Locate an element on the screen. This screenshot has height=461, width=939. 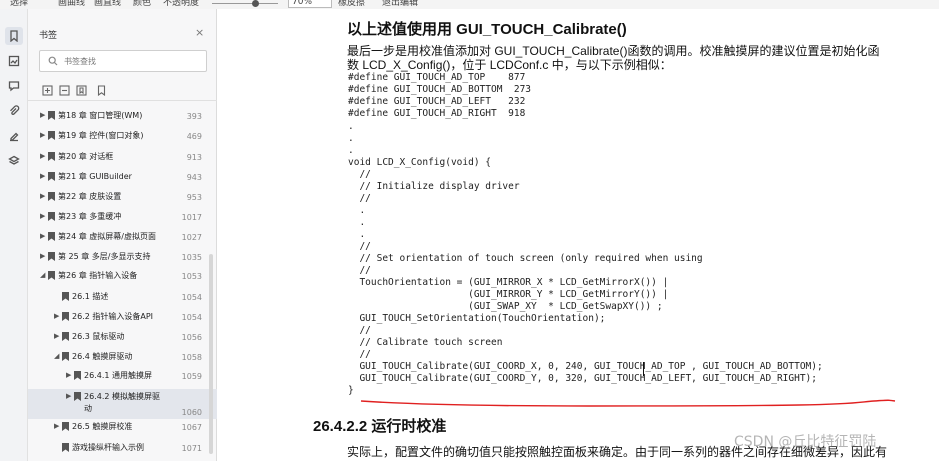
bookmark-label: 26.4.1 通用触摸屏 is located at coordinates (118, 375).